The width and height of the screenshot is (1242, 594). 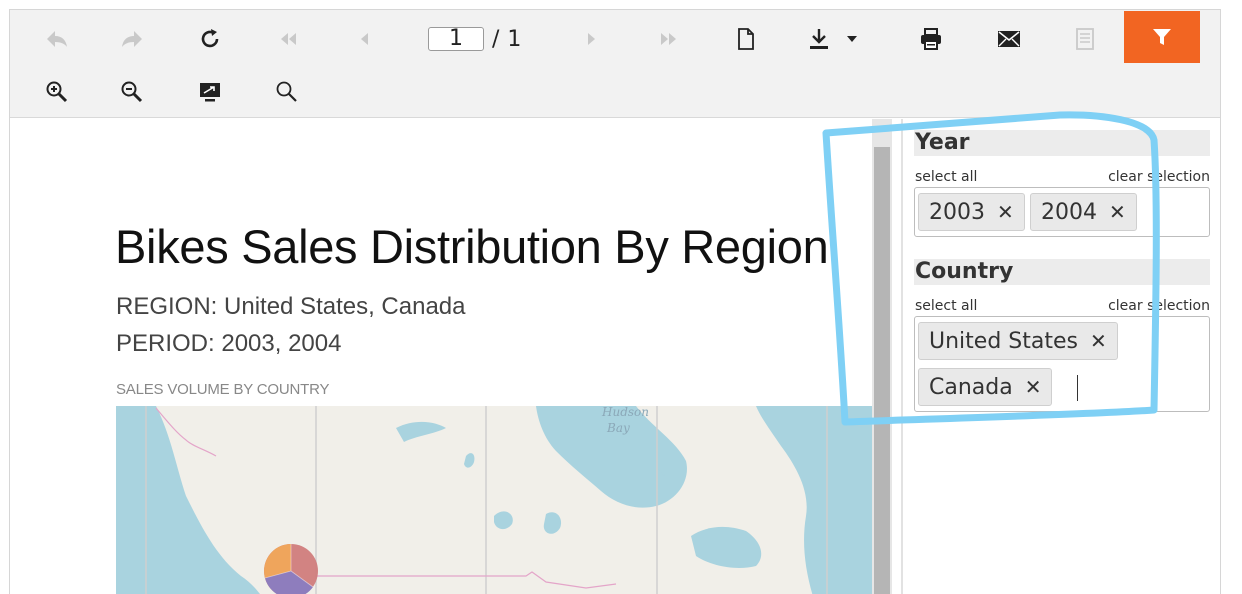 I want to click on year-tag-2003: 2003 ✕, so click(x=971, y=212).